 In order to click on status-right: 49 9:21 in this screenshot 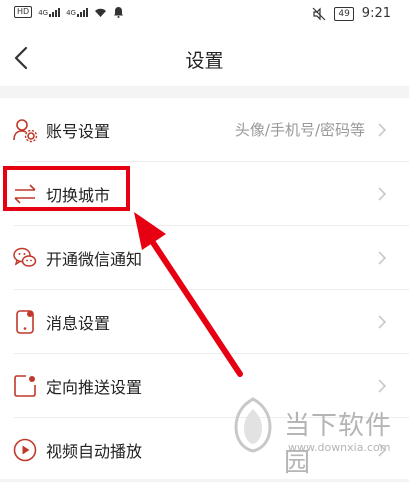, I will do `click(351, 13)`.